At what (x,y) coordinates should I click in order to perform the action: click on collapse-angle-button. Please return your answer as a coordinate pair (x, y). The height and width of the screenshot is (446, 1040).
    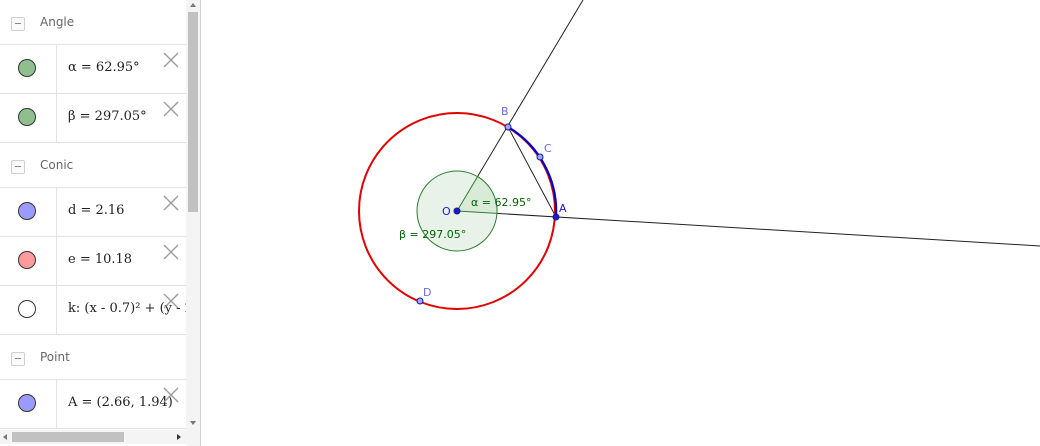
    Looking at the image, I should click on (18, 24).